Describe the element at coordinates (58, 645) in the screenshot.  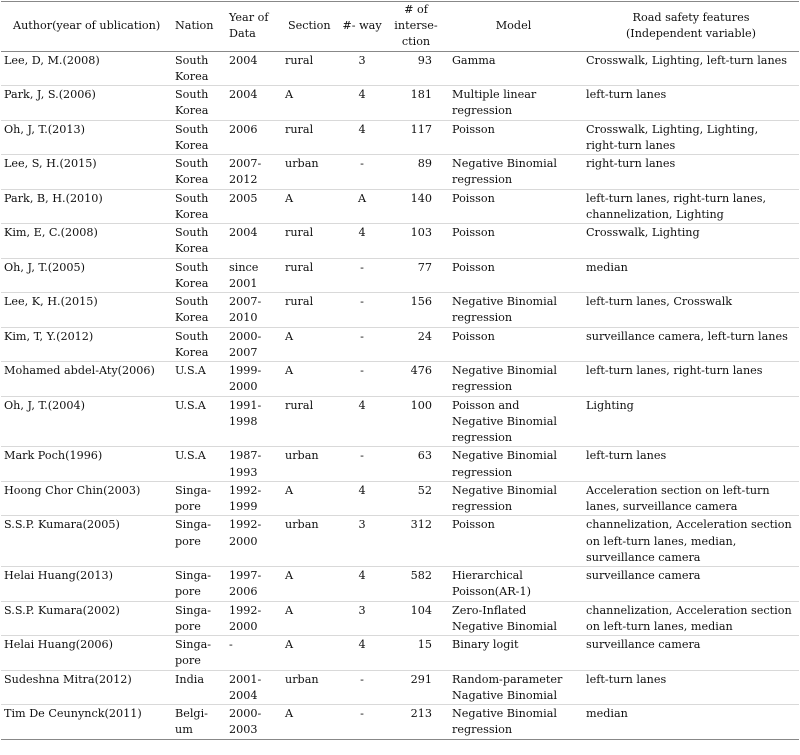
I see `cell-author-text: Helai Huang(2006)` at that location.